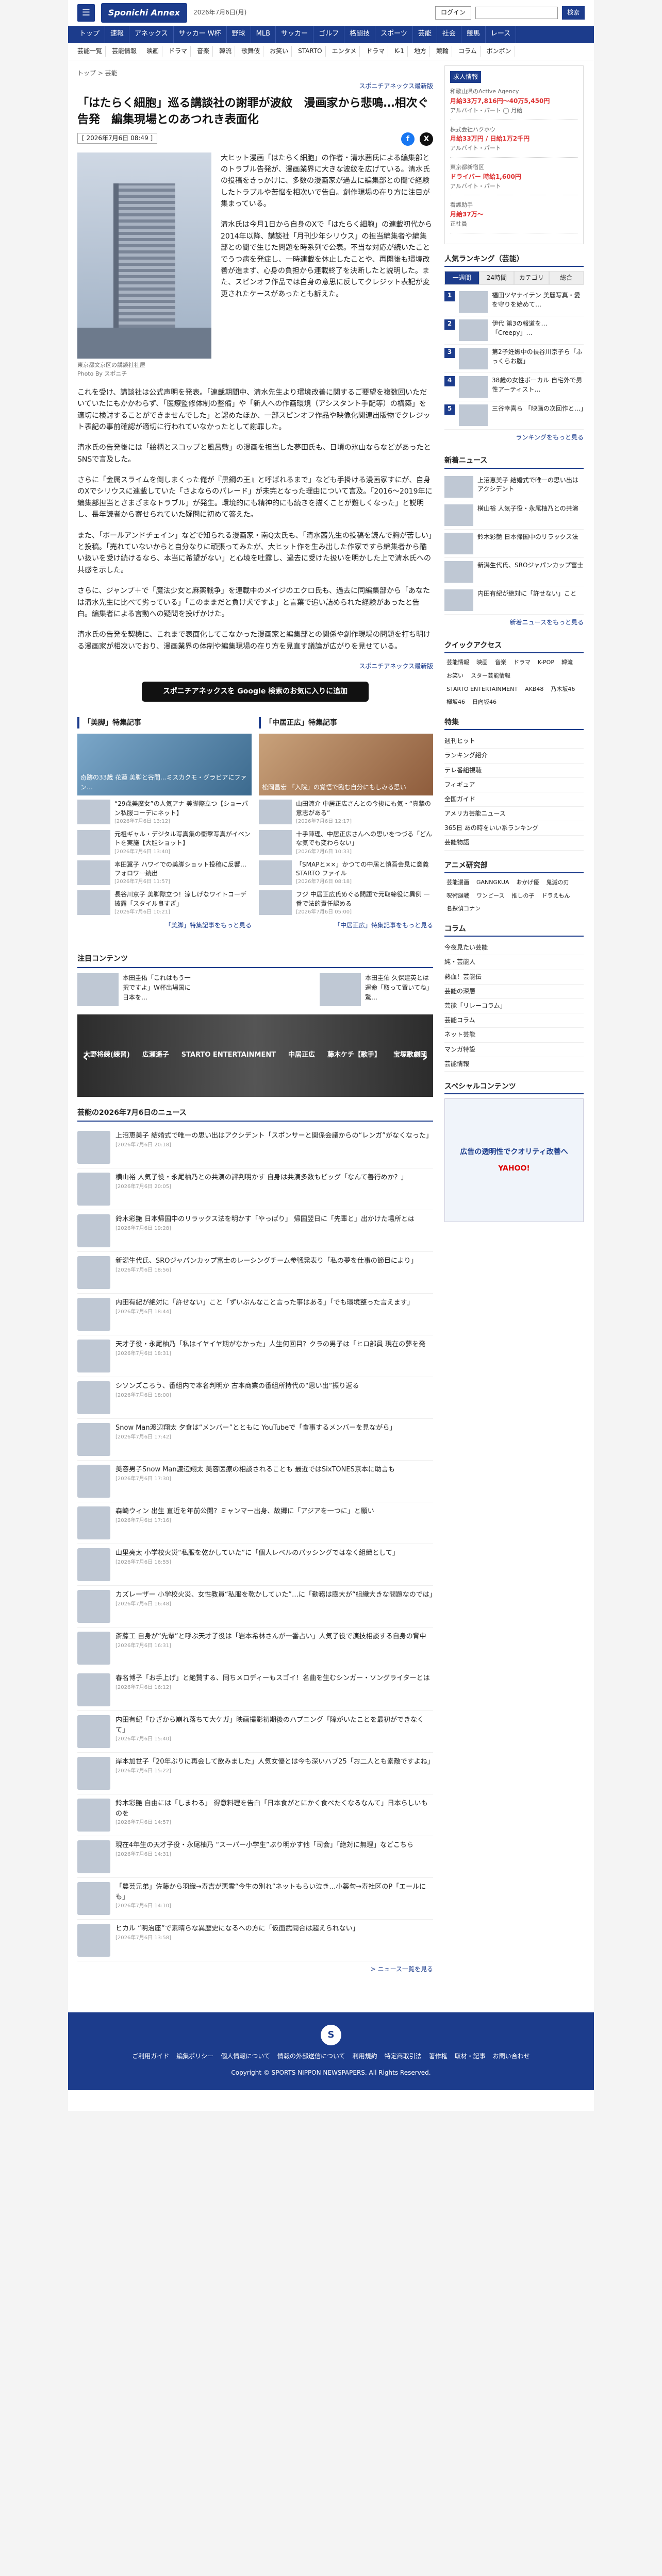 This screenshot has width=662, height=2576. I want to click on nav-item: 速報, so click(117, 35).